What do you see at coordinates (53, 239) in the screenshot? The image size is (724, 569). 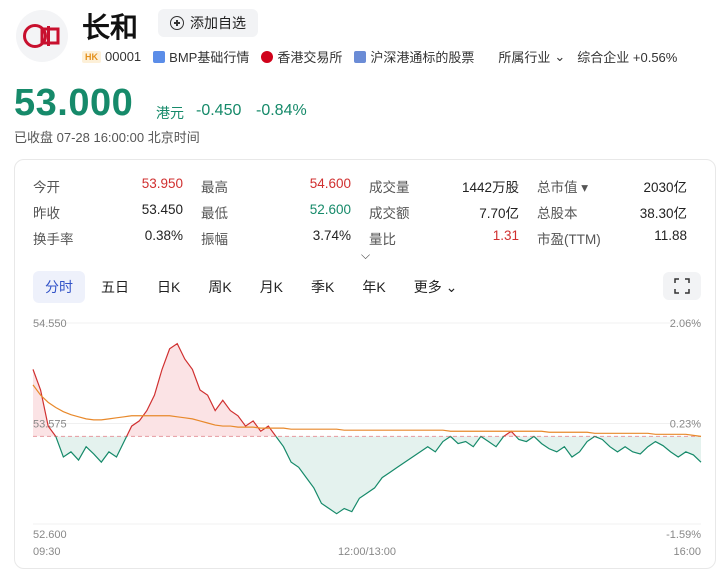 I see `stat-label: 换手率` at bounding box center [53, 239].